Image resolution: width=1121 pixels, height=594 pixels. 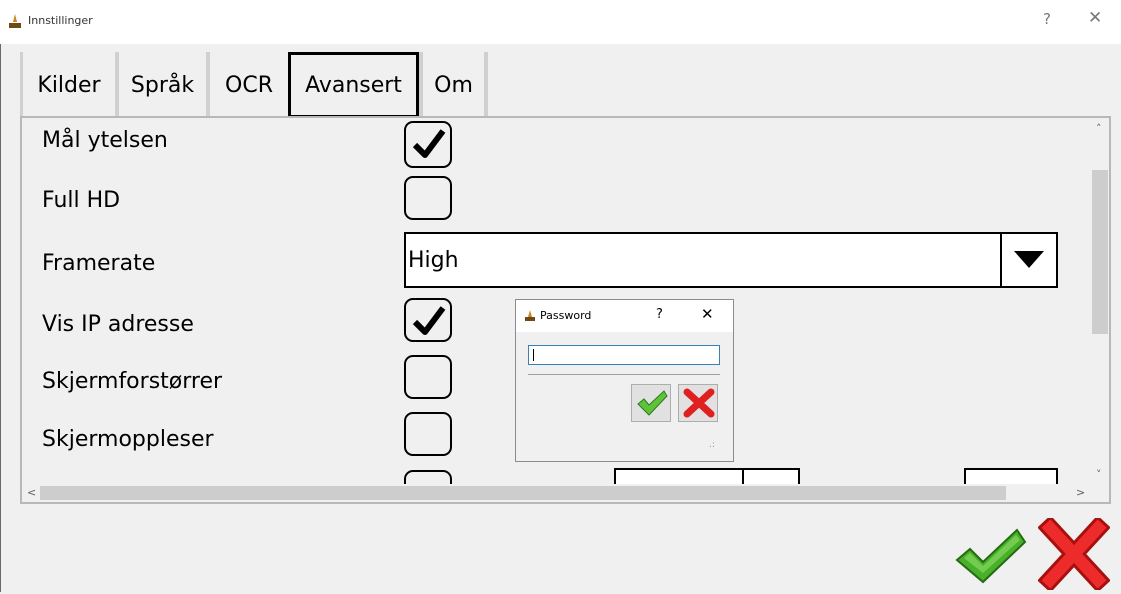 I want to click on label-full-hd: Full HD, so click(x=81, y=200).